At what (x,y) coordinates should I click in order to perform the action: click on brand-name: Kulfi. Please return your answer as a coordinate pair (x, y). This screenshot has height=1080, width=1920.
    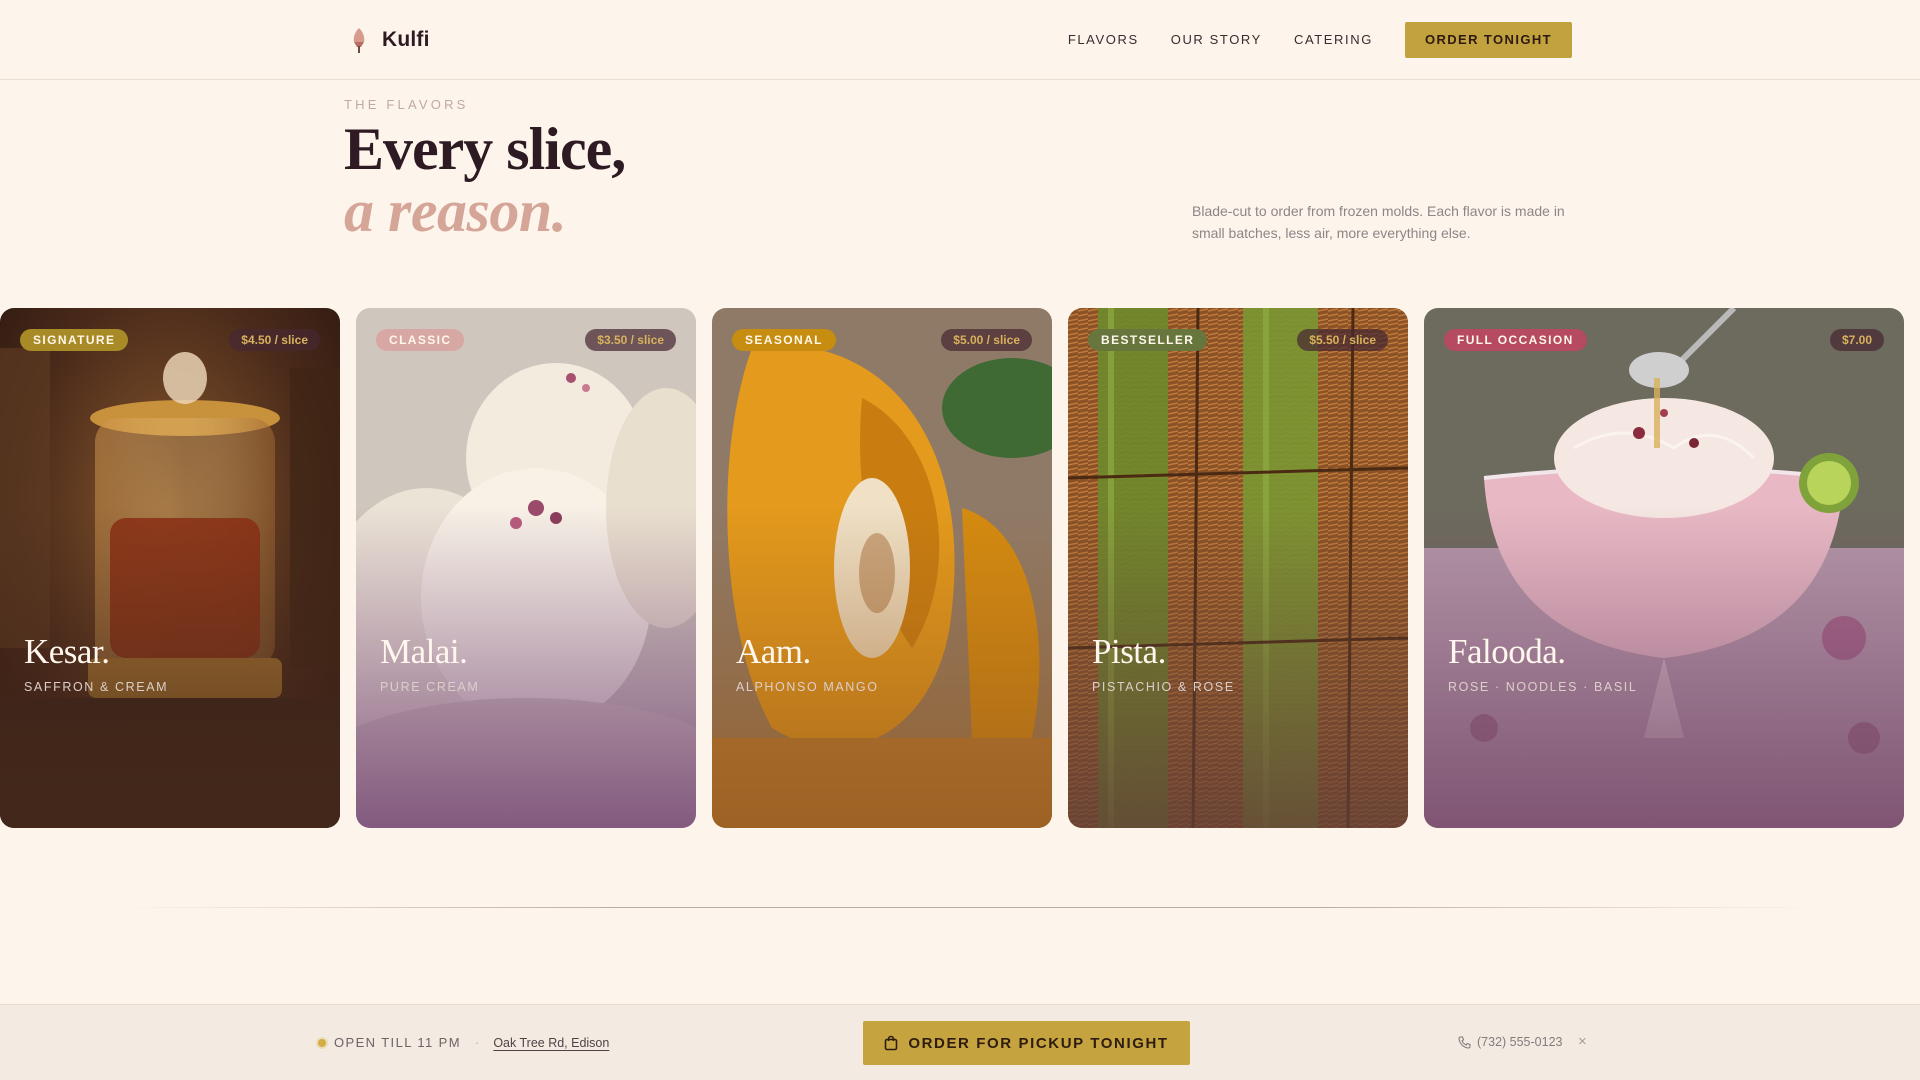
    Looking at the image, I should click on (406, 39).